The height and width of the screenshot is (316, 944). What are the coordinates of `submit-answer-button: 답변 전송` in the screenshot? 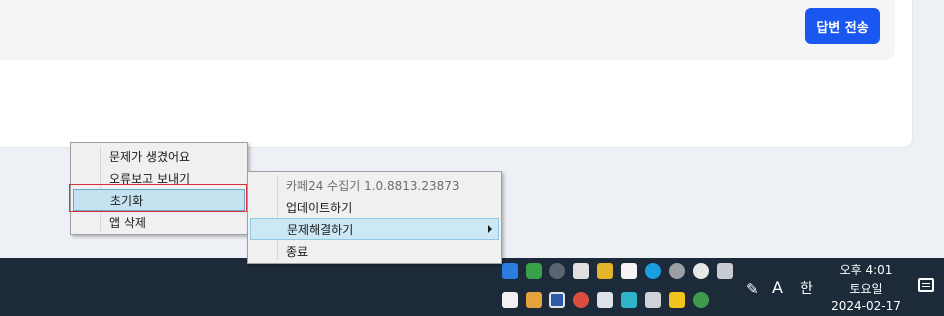 It's located at (842, 26).